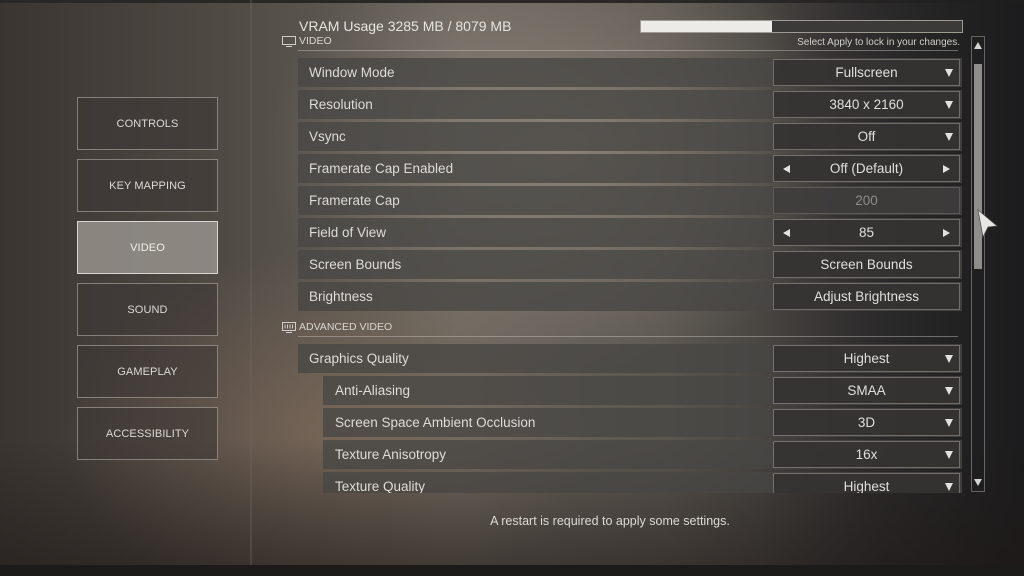 The width and height of the screenshot is (1024, 576). I want to click on setting-label: Texture Quality, so click(380, 486).